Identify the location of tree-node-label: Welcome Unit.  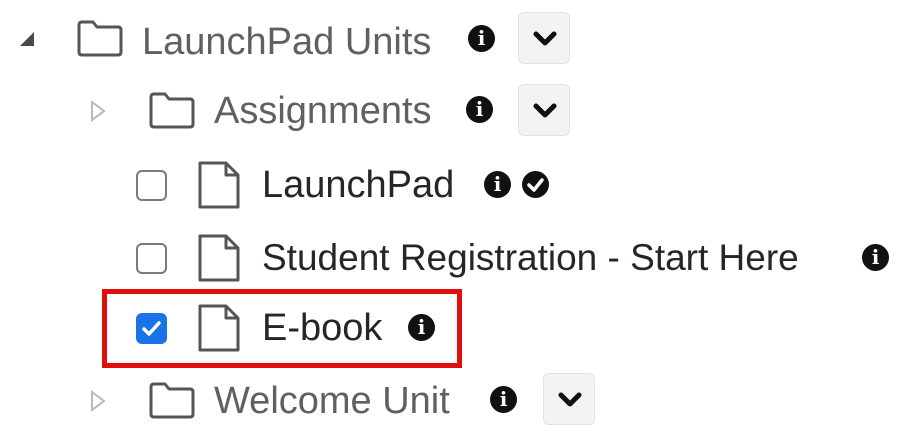
(332, 401).